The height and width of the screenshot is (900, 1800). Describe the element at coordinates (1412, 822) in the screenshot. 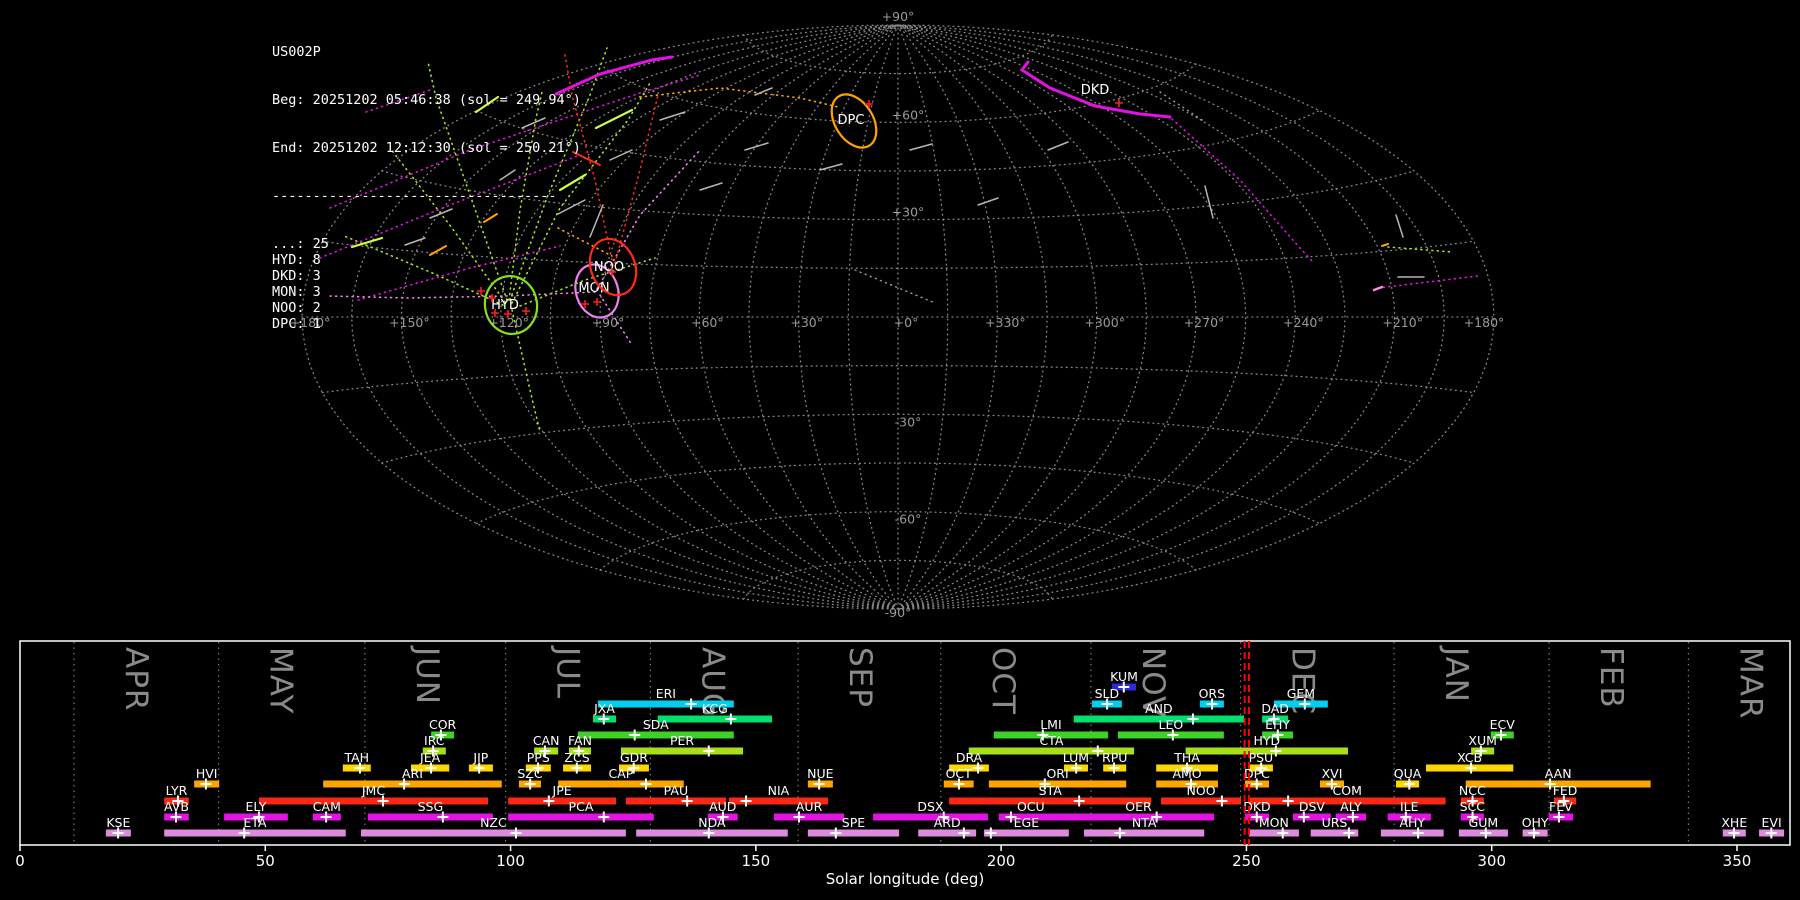

I see `shower-label-AHY: AHY` at that location.